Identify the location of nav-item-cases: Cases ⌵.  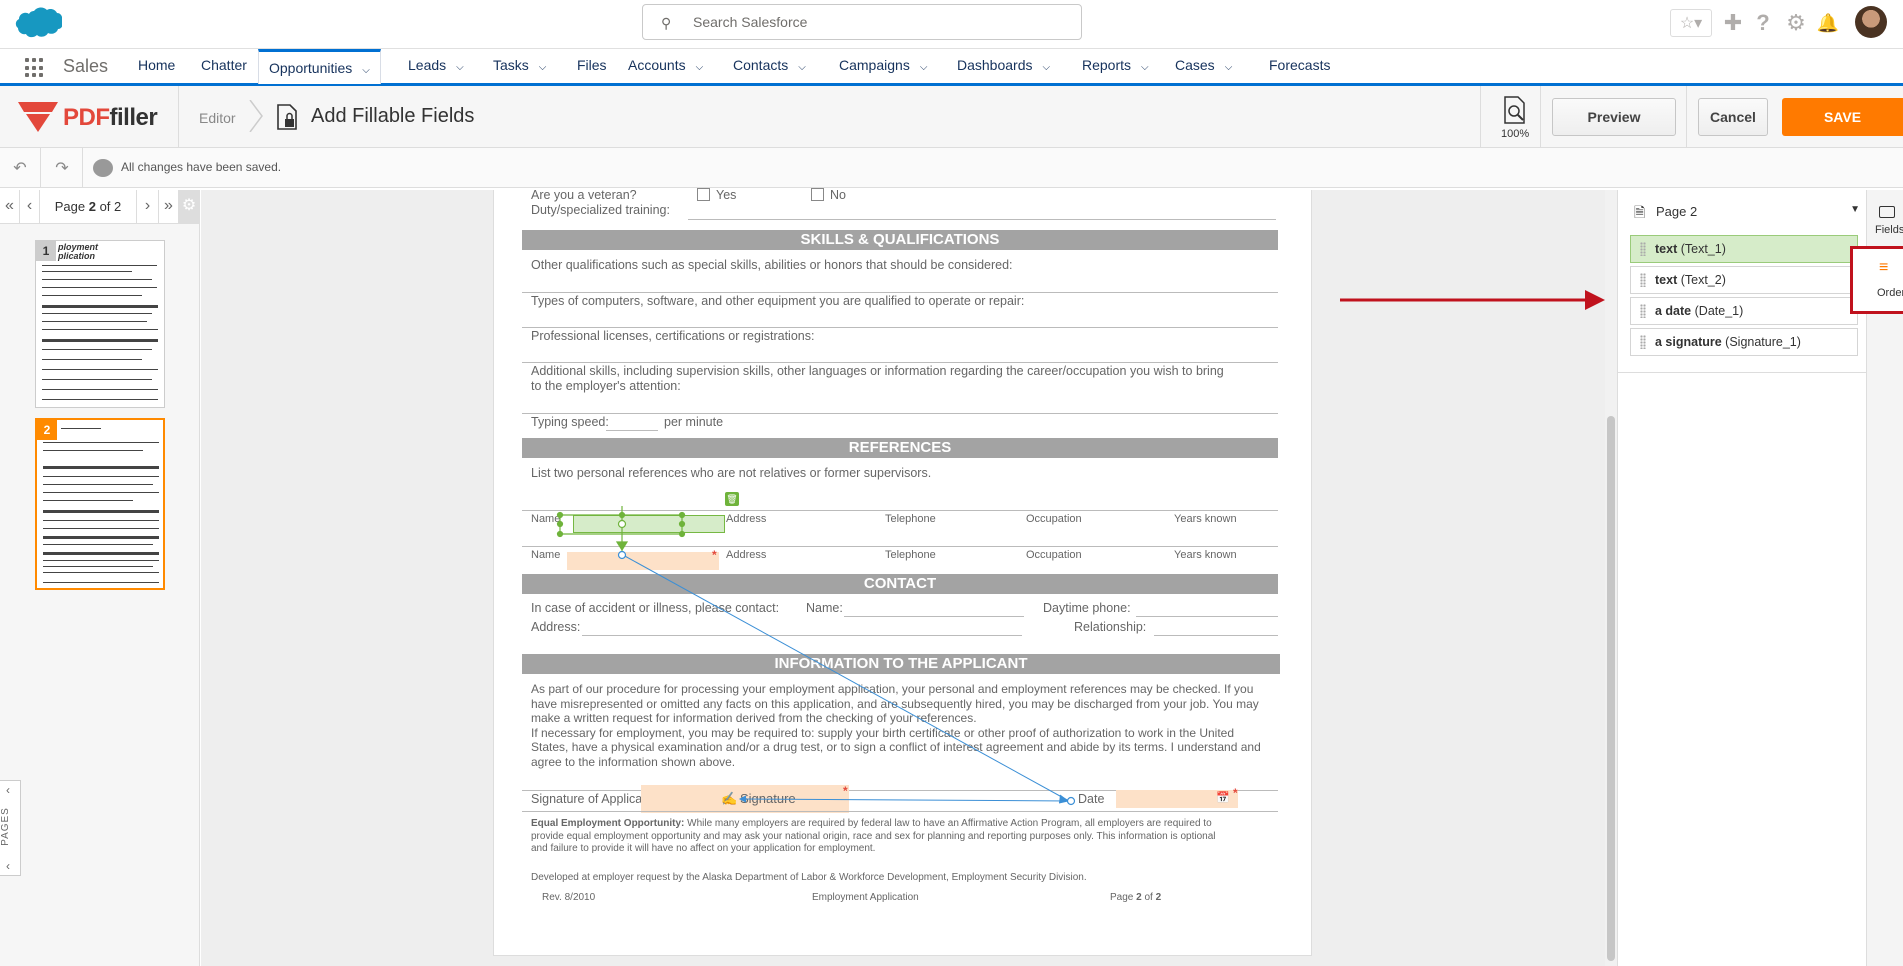
(1203, 66).